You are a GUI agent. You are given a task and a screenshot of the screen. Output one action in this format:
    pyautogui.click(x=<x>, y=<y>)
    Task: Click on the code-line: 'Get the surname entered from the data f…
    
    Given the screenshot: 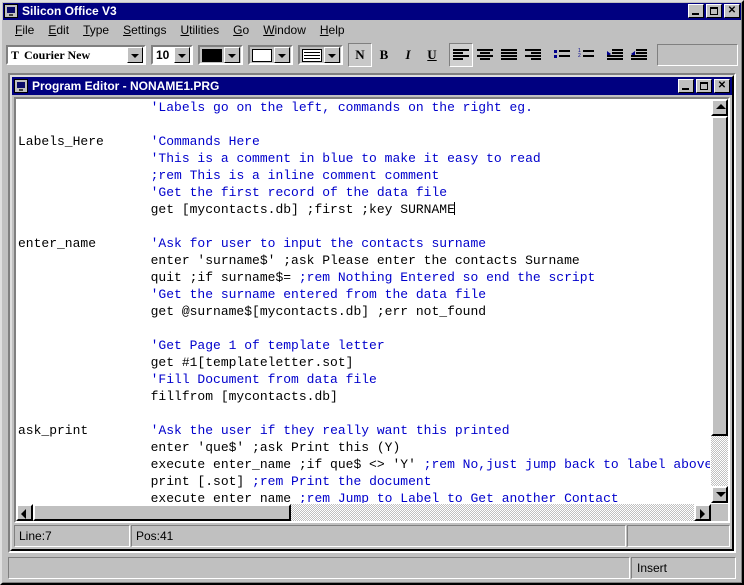 What is the action you would take?
    pyautogui.click(x=364, y=294)
    